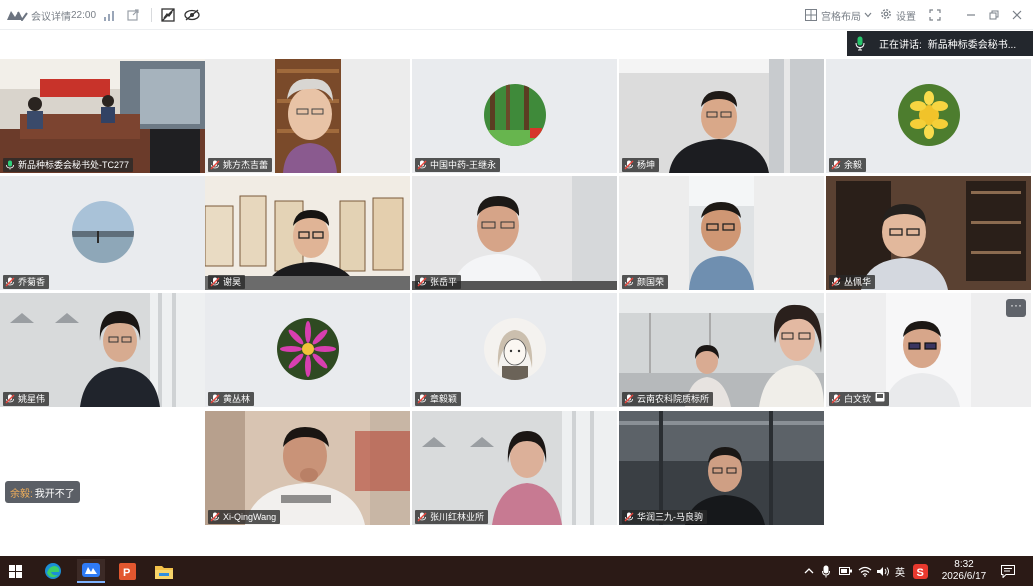 Image resolution: width=1033 pixels, height=586 pixels. I want to click on tray-expand-icon, so click(809, 571).